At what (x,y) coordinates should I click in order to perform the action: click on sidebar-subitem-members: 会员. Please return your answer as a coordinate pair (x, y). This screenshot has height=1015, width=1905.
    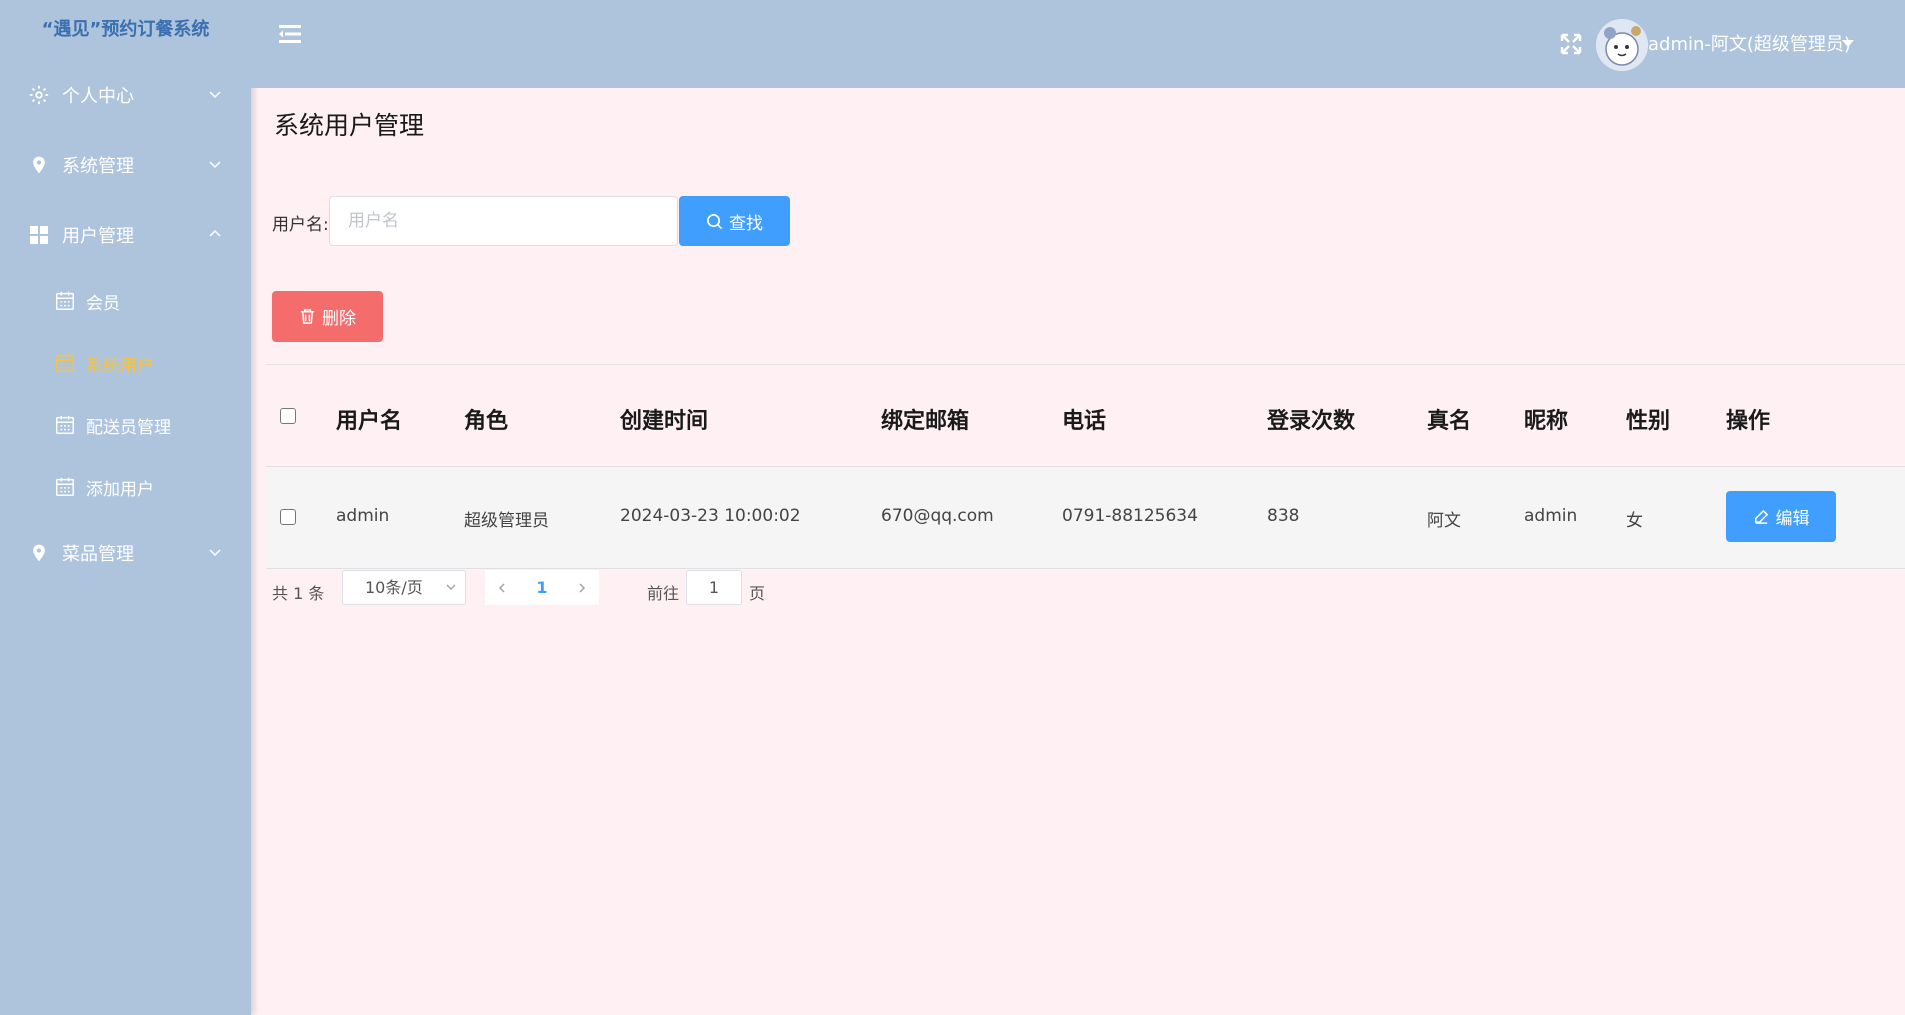
    Looking at the image, I should click on (125, 301).